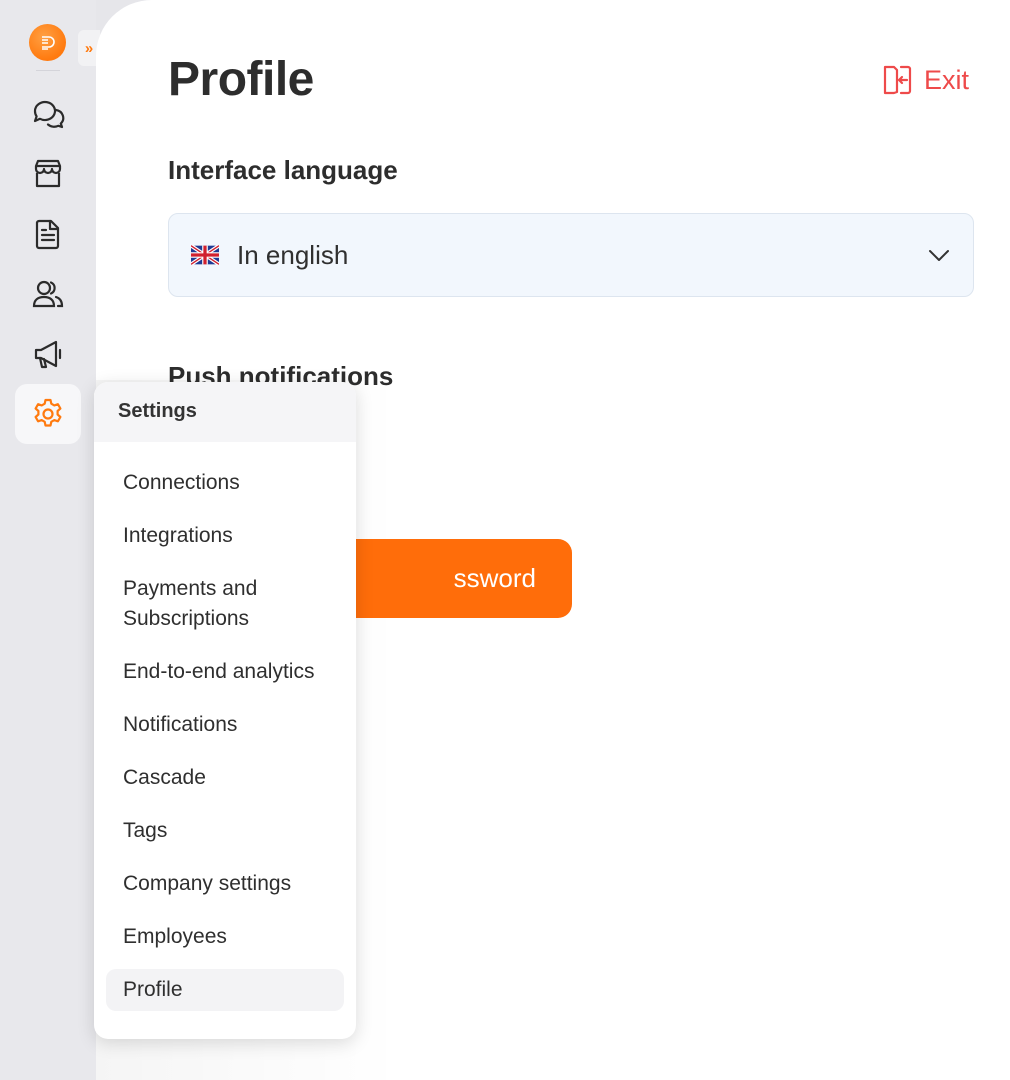  I want to click on chevrons-right-icon: », so click(89, 48).